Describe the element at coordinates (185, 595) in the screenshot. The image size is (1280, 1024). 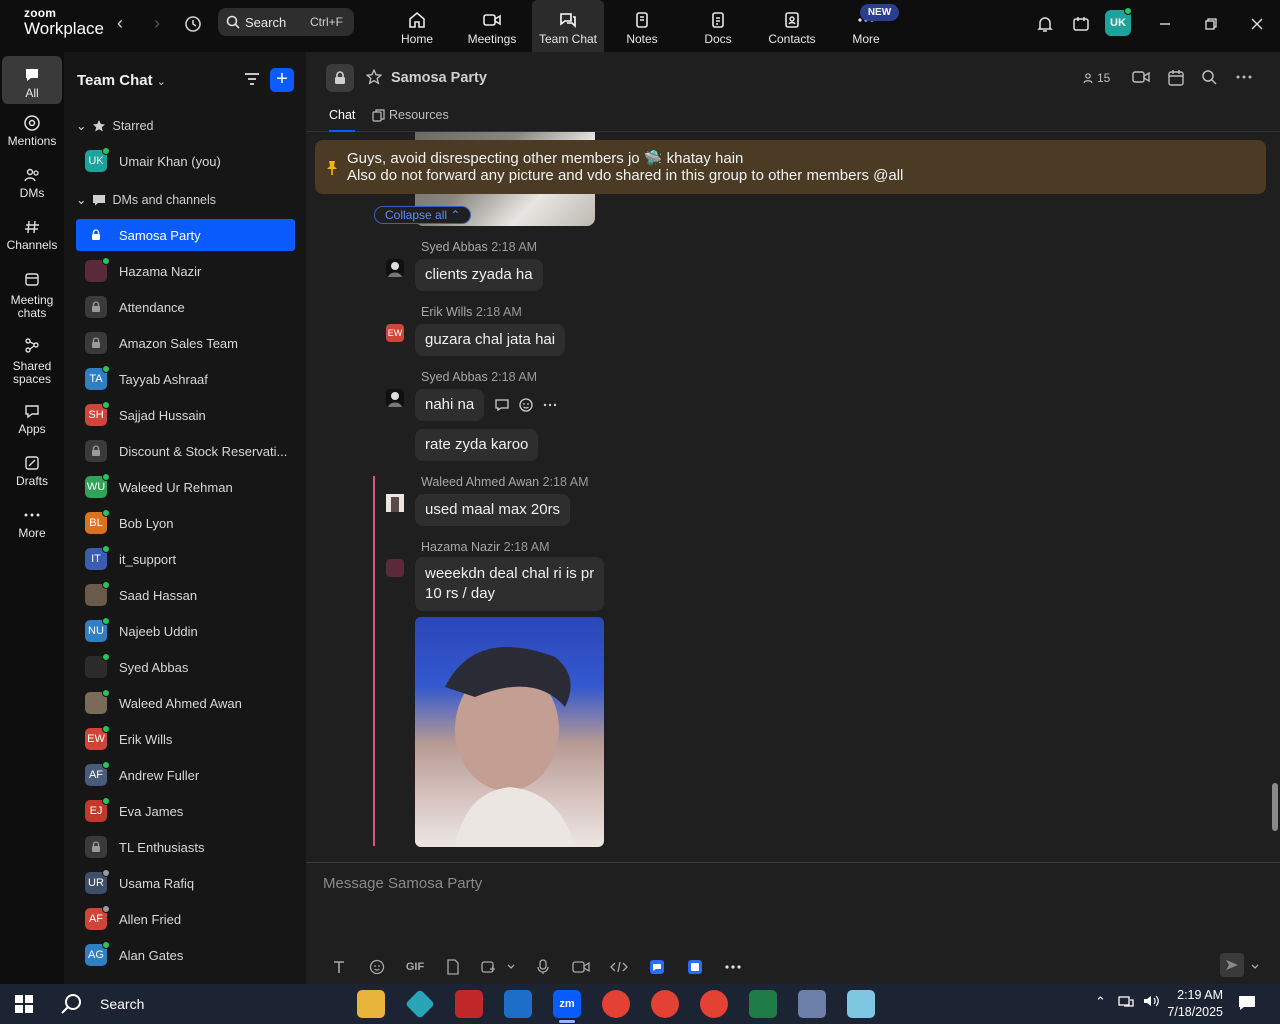
I see `sidebar-item: Saad Hassan` at that location.